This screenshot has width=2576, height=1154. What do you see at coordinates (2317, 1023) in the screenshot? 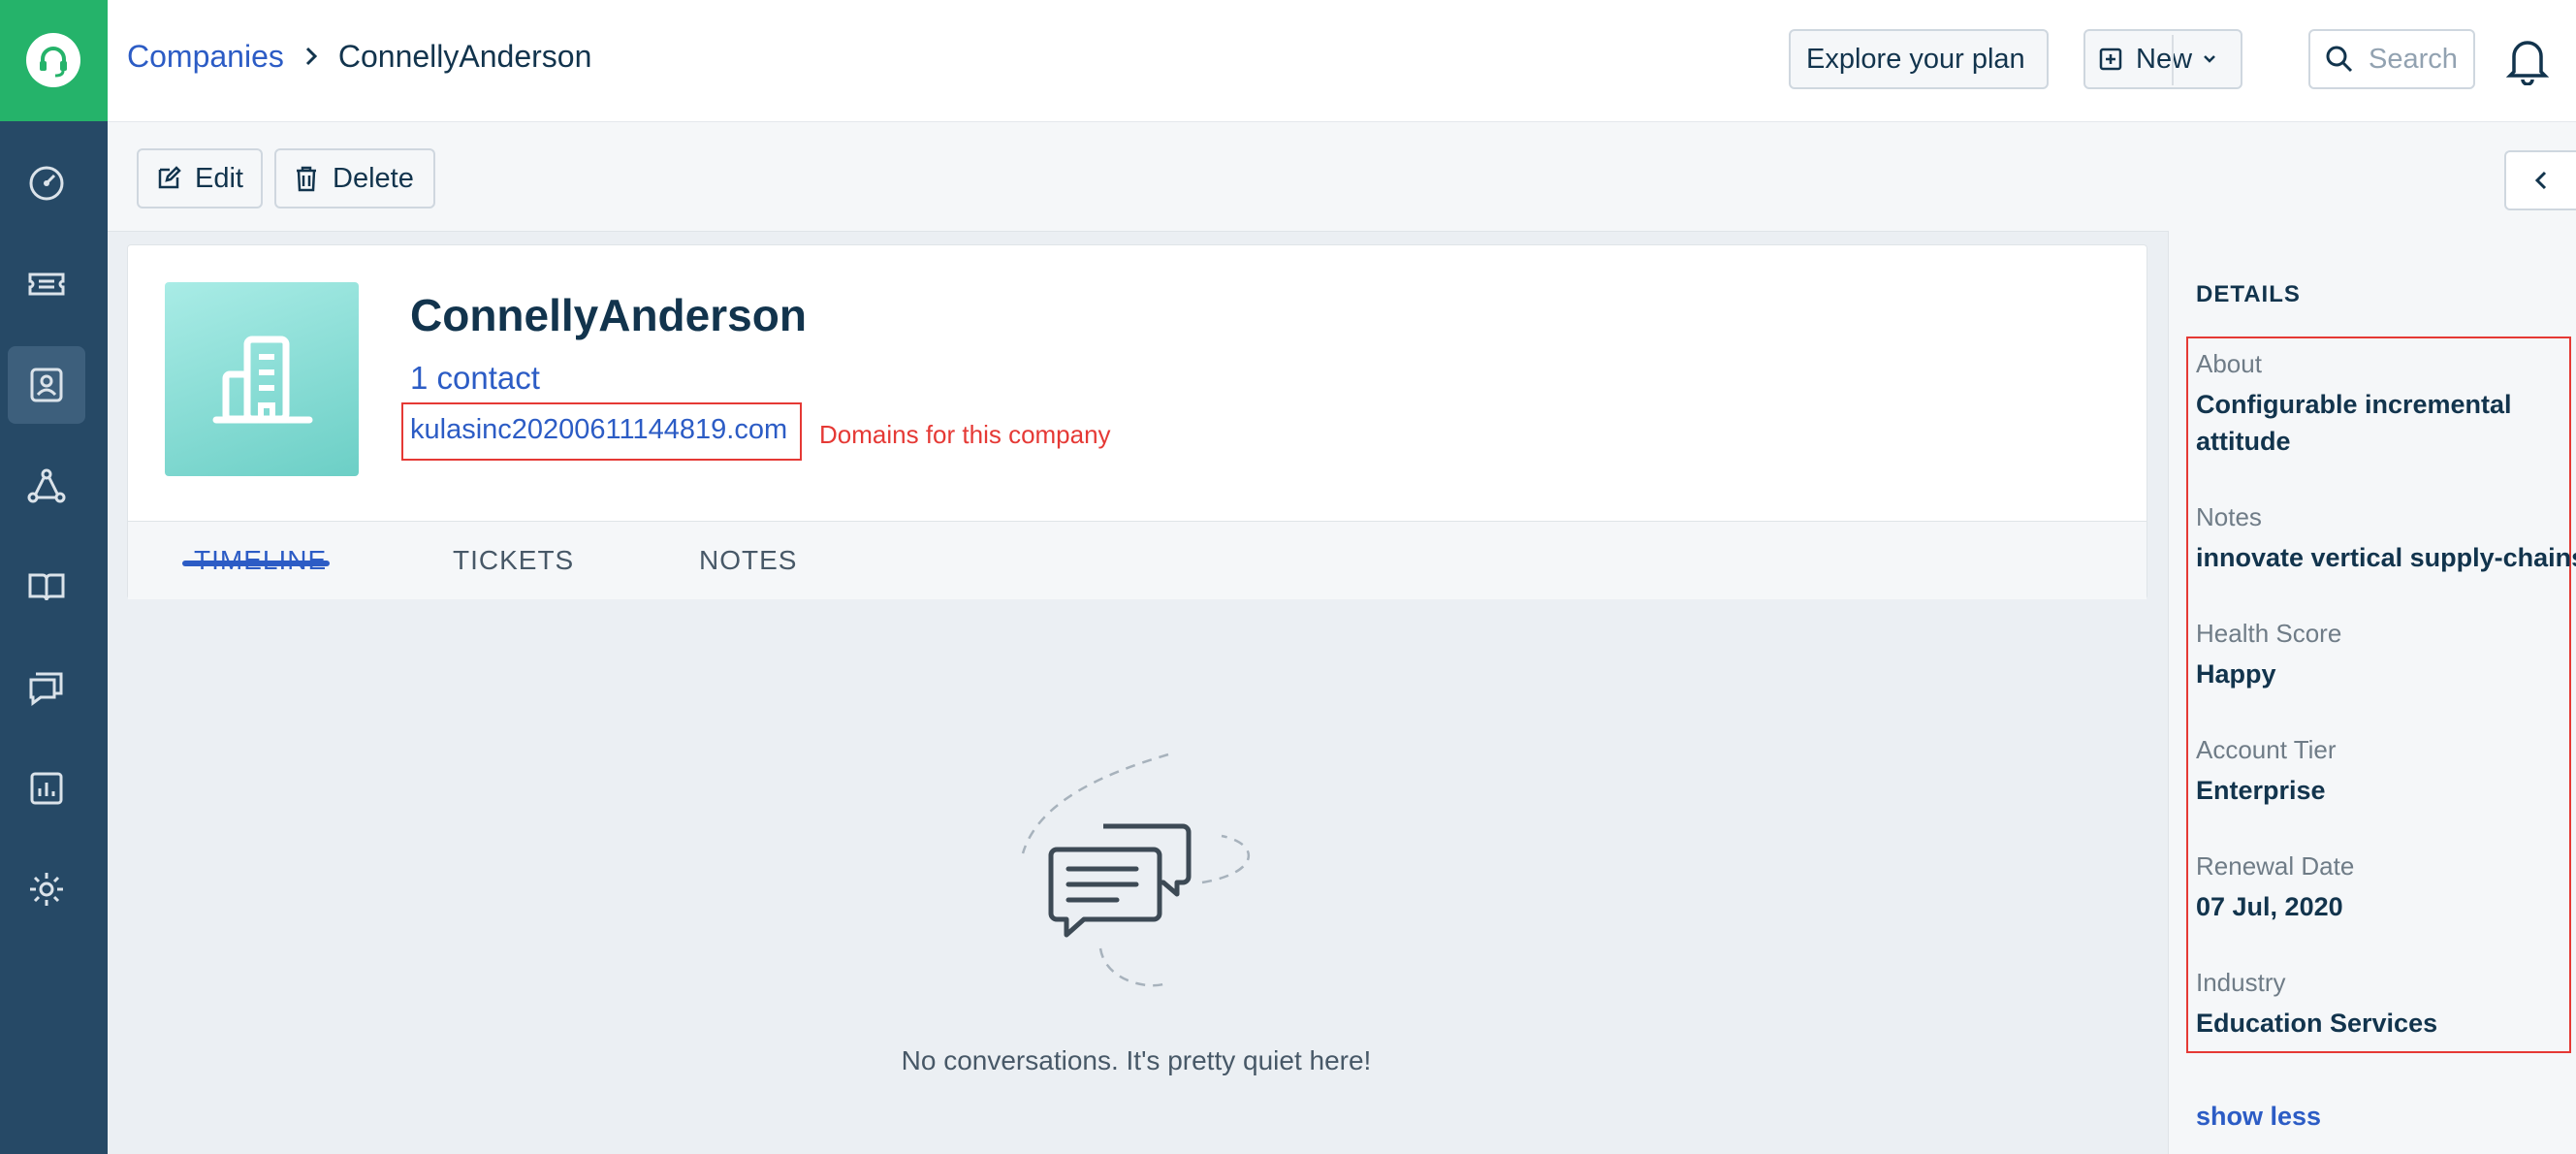
I see `field-value-industry: Education Services` at bounding box center [2317, 1023].